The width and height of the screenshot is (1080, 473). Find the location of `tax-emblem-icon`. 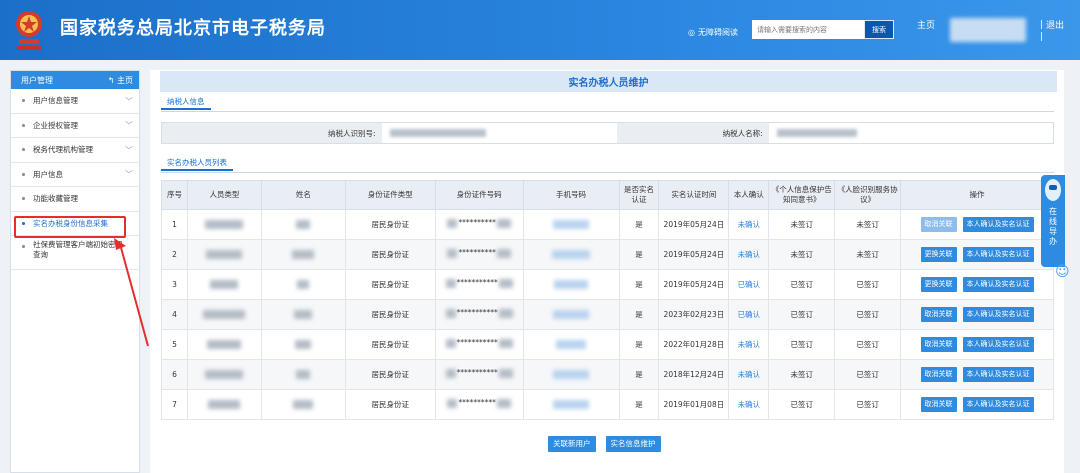

tax-emblem-icon is located at coordinates (29, 30).